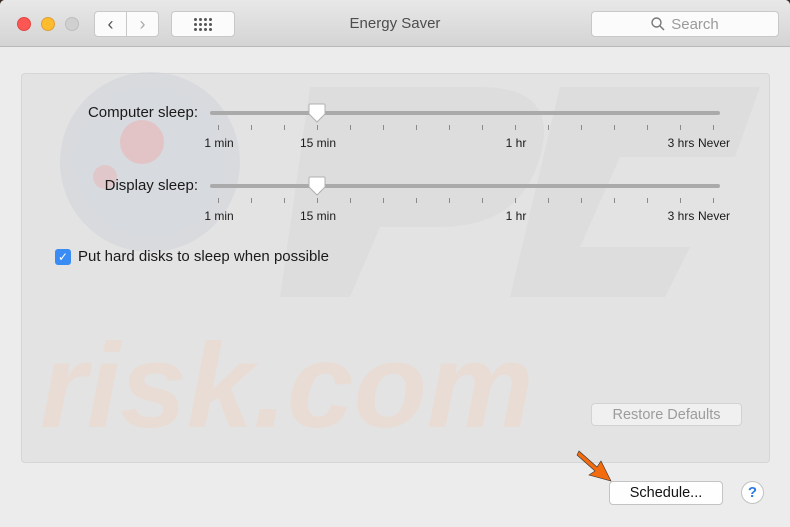 The height and width of the screenshot is (527, 790). I want to click on orange-pointer-arrow-icon, so click(594, 466).